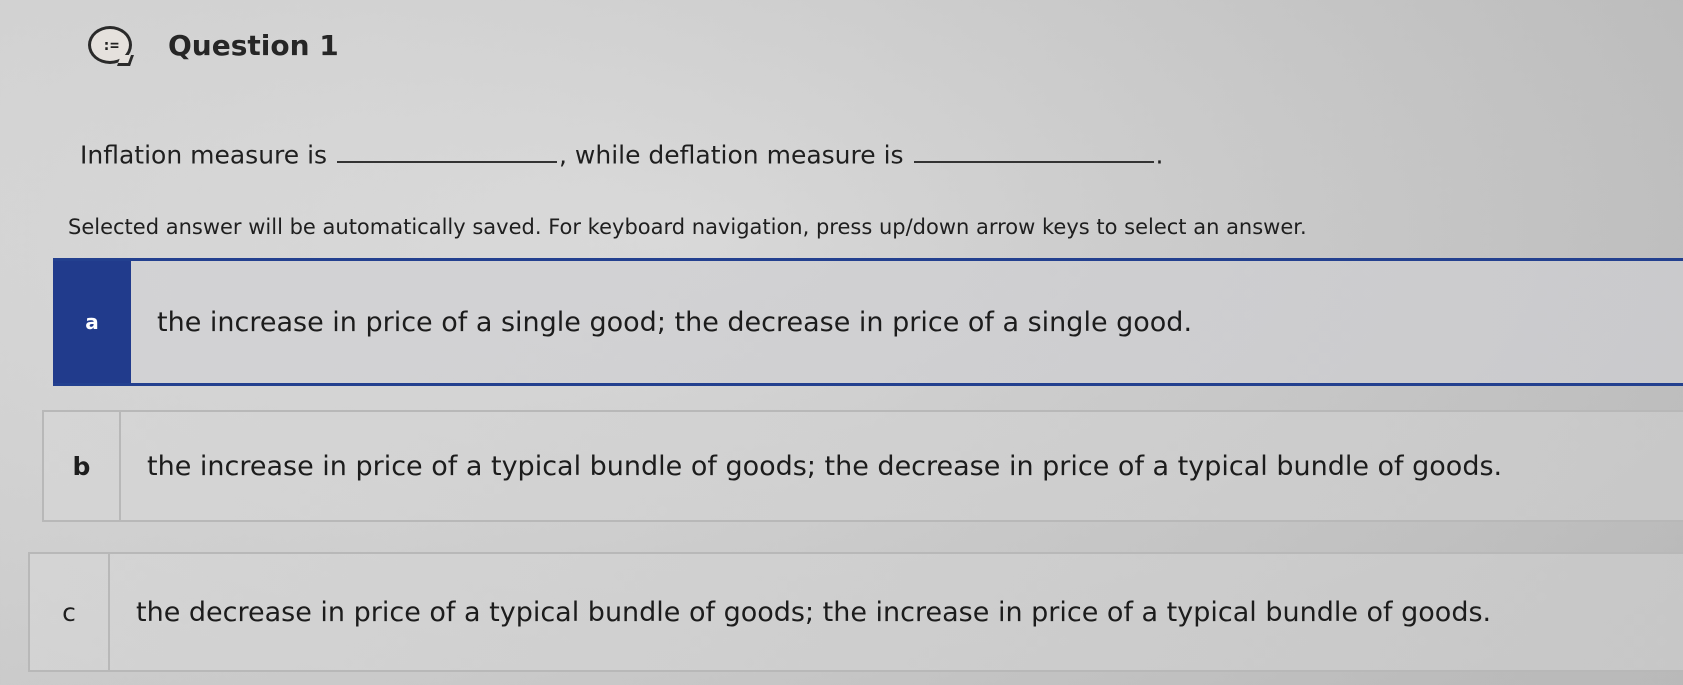  What do you see at coordinates (735, 155) in the screenshot?
I see `stem-text-part2: , while deflation measure is` at bounding box center [735, 155].